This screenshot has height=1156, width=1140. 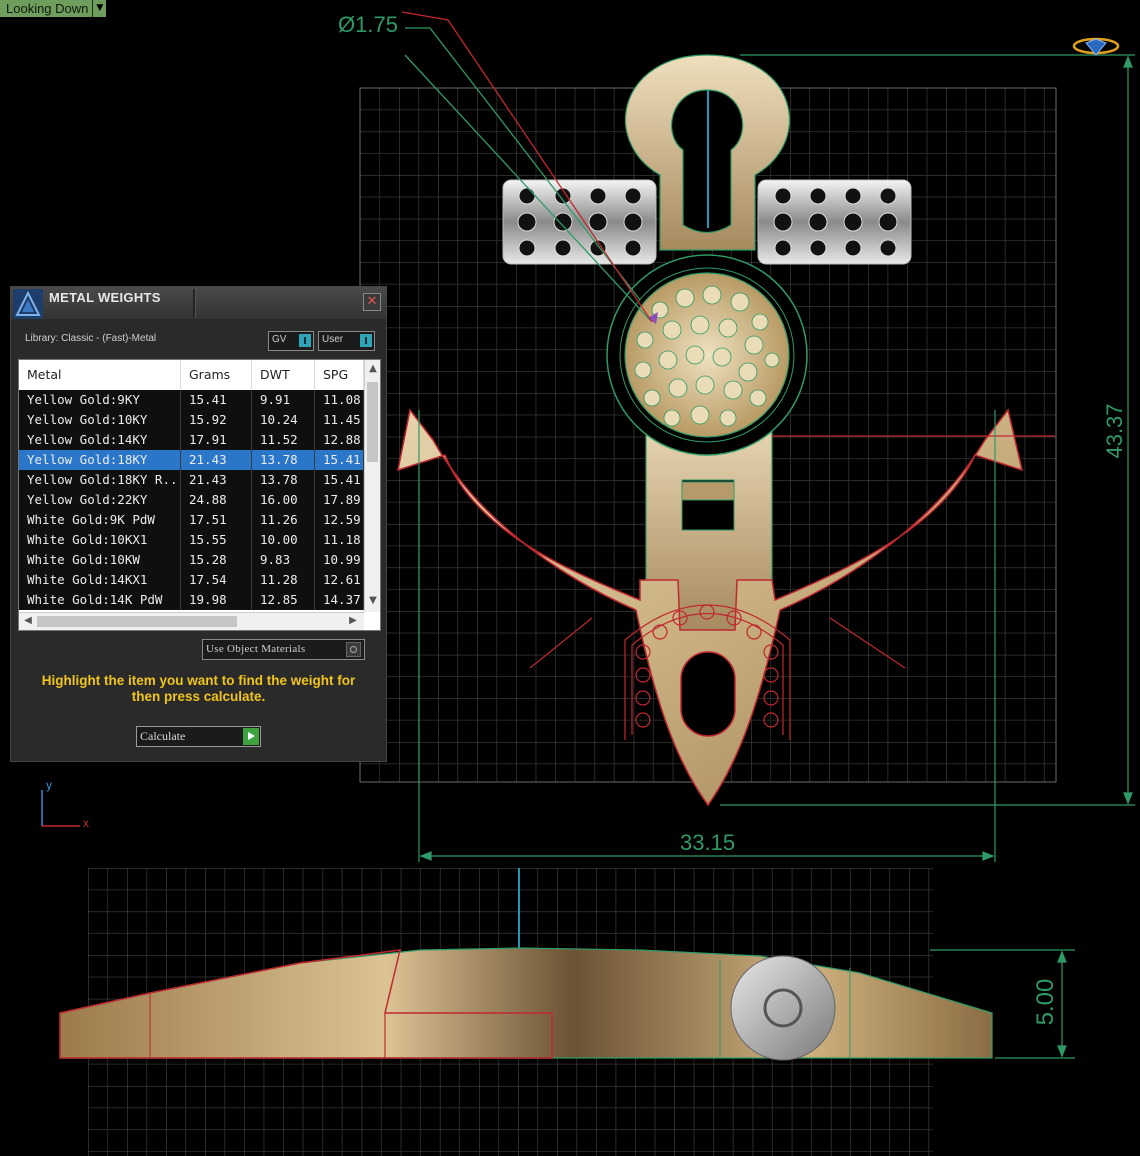 What do you see at coordinates (373, 601) in the screenshot?
I see `scroll-down-icon: ▼` at bounding box center [373, 601].